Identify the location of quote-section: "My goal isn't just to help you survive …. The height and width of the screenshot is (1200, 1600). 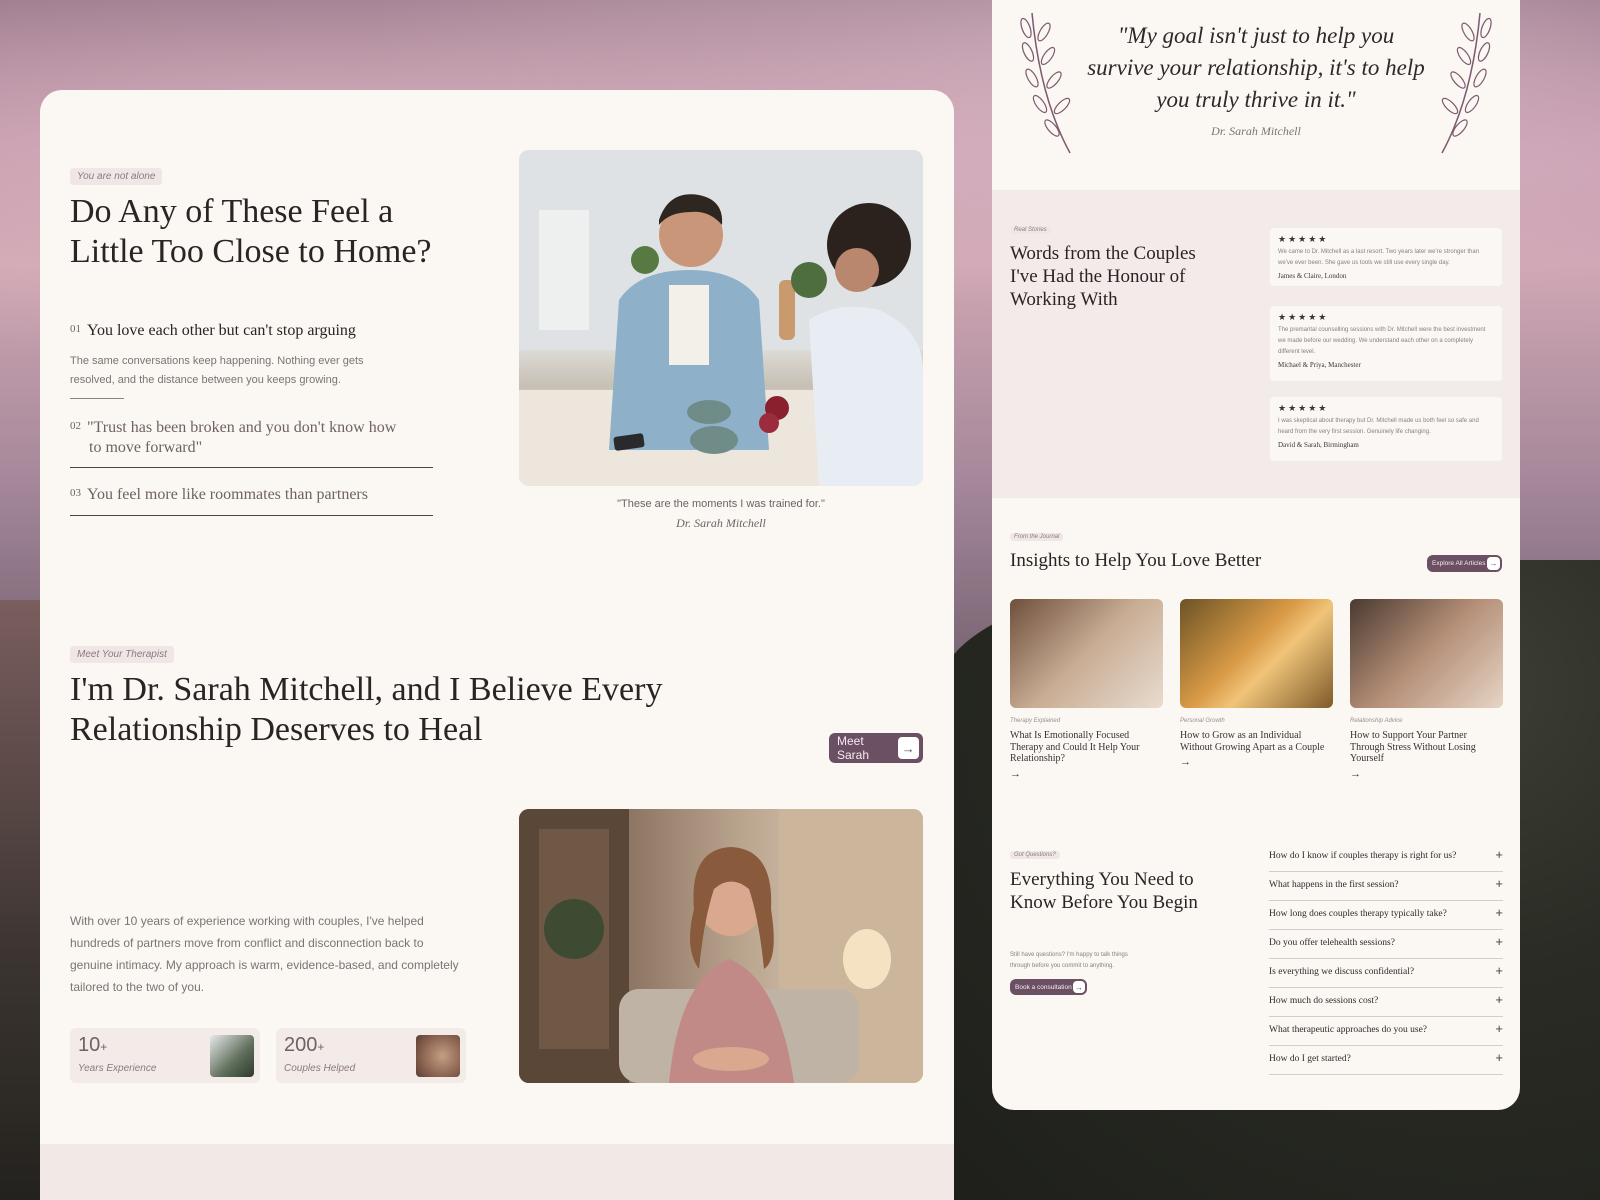
(1256, 95).